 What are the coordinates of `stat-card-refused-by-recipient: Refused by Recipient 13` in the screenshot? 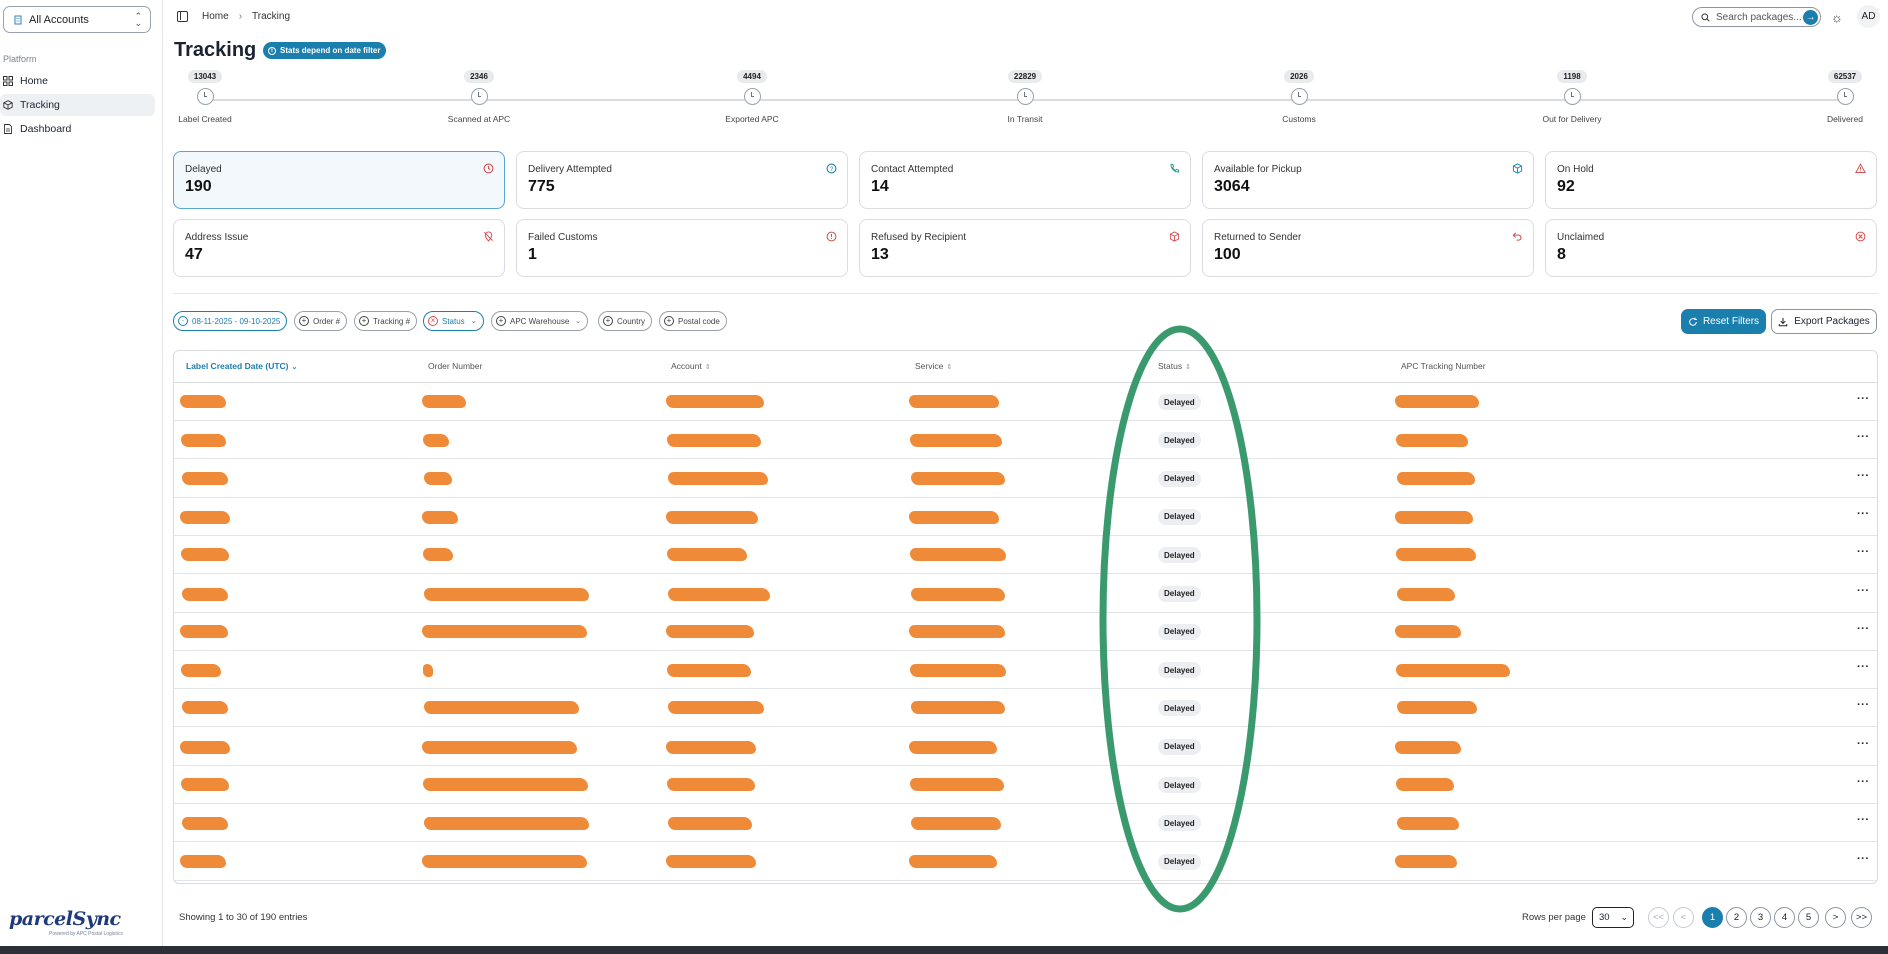 It's located at (1025, 248).